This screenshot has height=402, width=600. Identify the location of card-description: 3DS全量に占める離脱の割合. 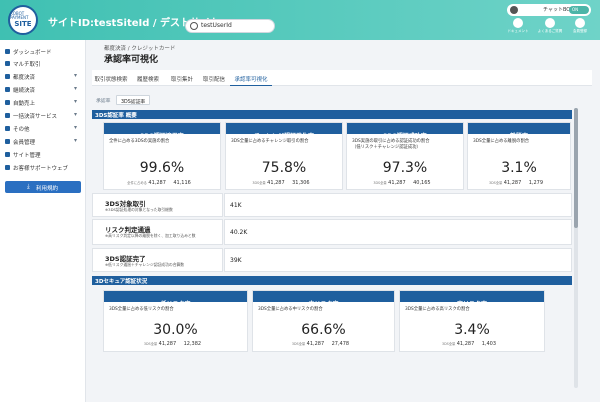
(501, 141).